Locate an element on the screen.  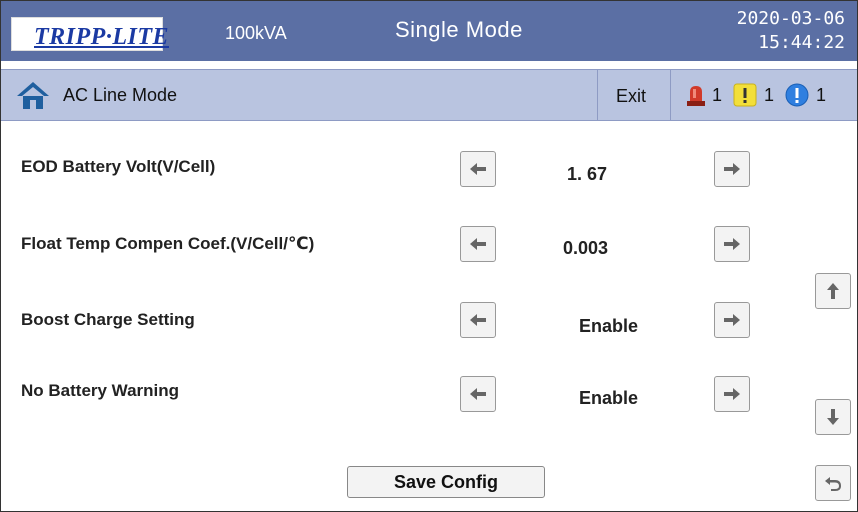
time-text: 15:44:22 is located at coordinates (801, 42).